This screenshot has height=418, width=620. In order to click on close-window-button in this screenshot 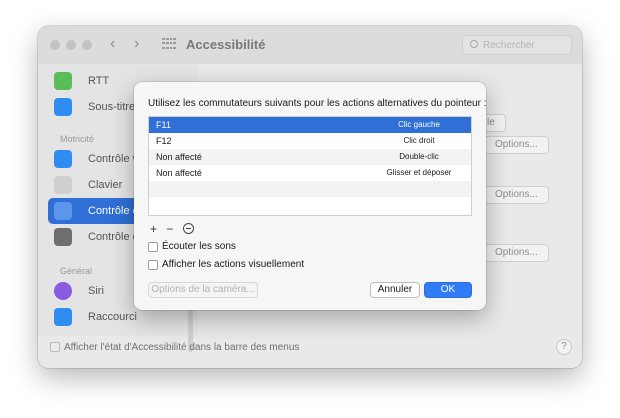, I will do `click(55, 45)`.